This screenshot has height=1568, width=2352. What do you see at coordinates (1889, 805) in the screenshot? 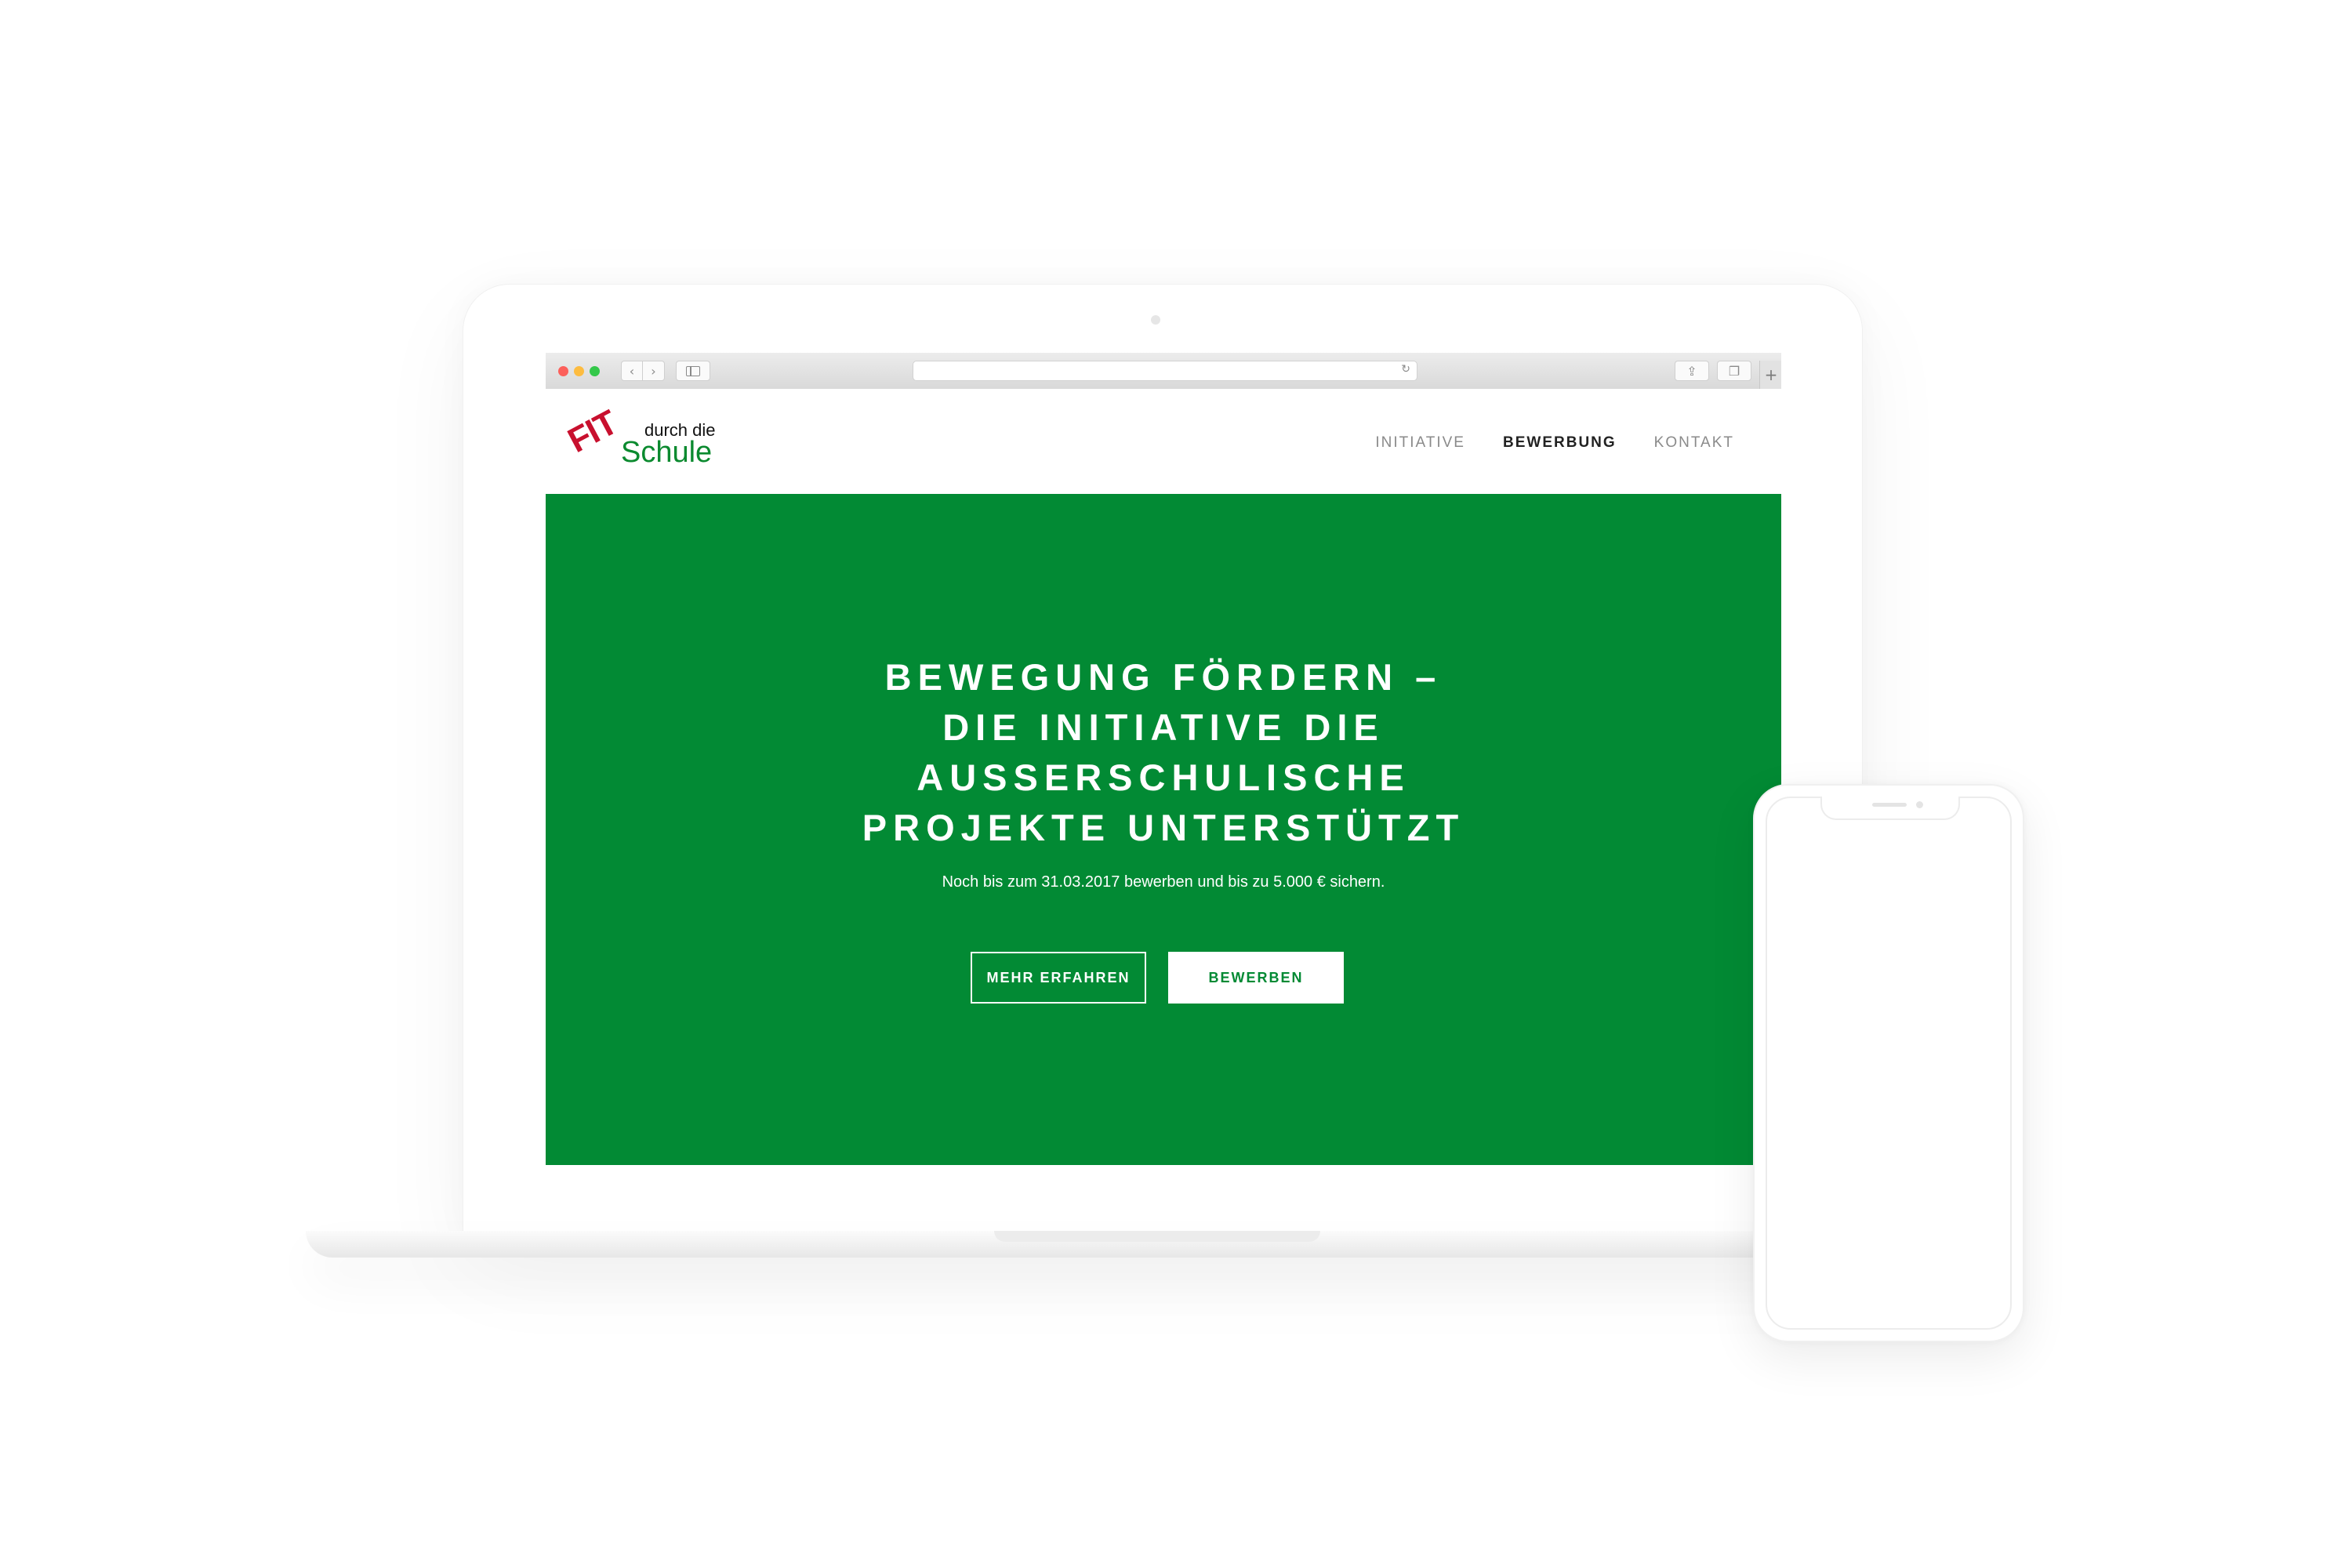
I see `phone-speaker` at bounding box center [1889, 805].